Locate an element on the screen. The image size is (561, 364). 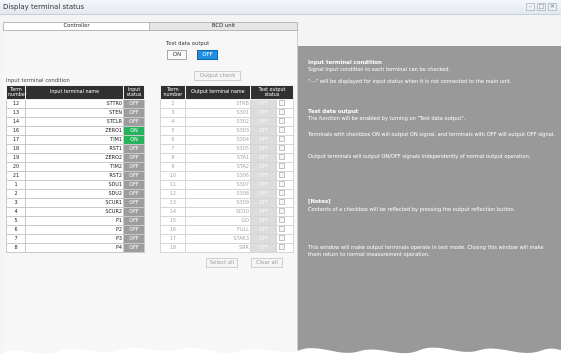
output-table-row: 3 S301 OFF is located at coordinates (227, 113).